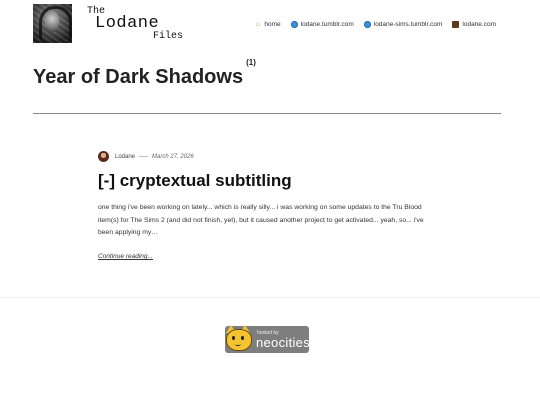 The width and height of the screenshot is (540, 405). What do you see at coordinates (327, 24) in the screenshot?
I see `nav-tumblr-label: lodane.tumblr.com` at bounding box center [327, 24].